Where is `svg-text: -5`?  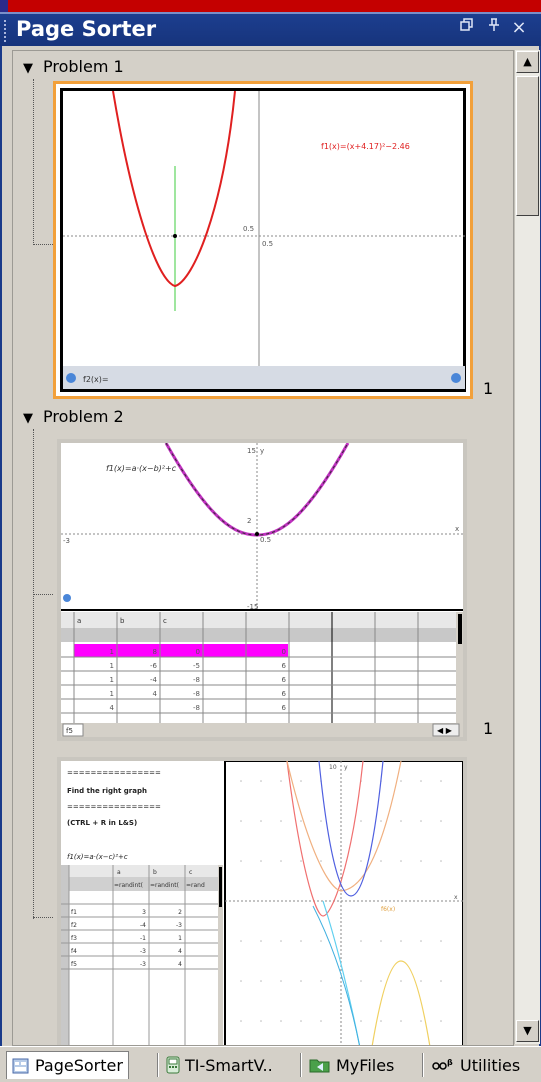 svg-text: -5 is located at coordinates (196, 666).